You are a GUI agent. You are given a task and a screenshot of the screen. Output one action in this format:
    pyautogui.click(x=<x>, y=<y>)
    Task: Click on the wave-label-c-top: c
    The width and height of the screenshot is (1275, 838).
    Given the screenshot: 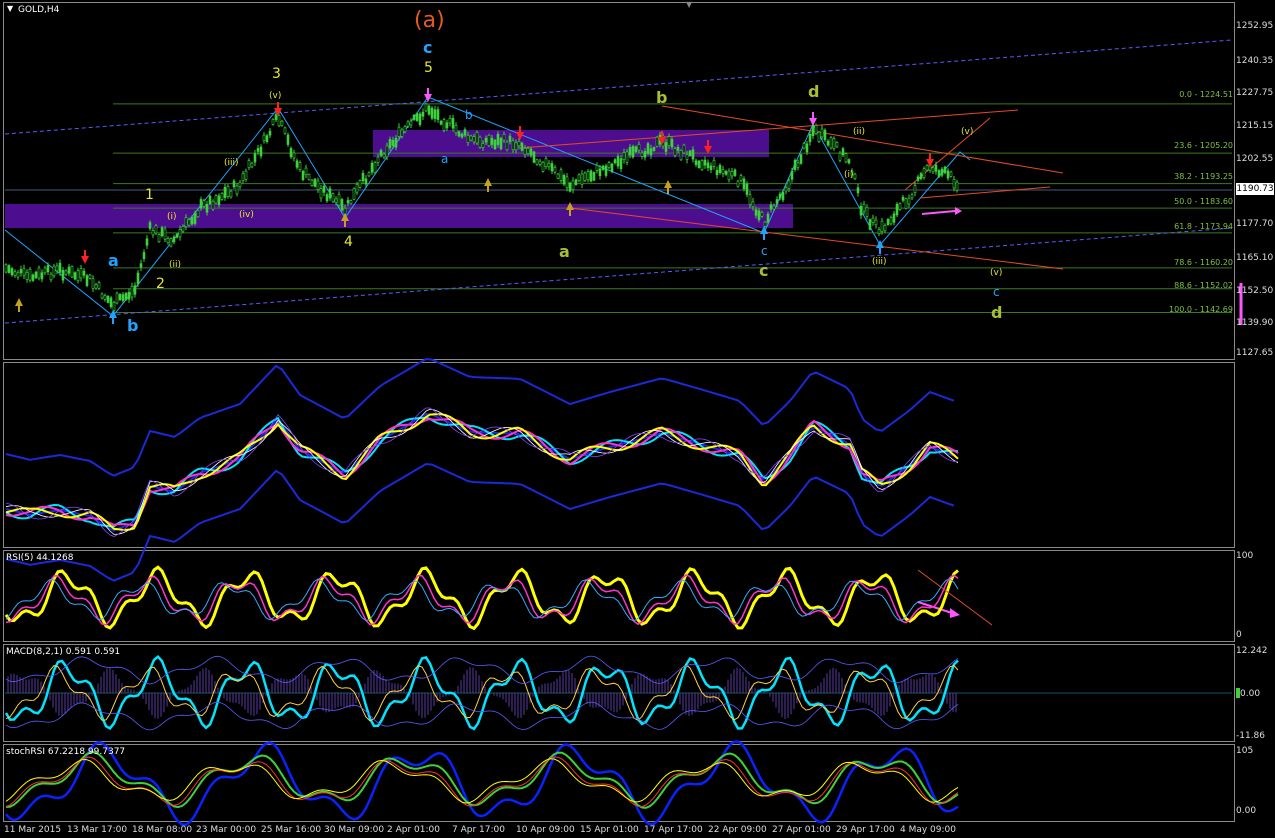 What is the action you would take?
    pyautogui.click(x=428, y=47)
    